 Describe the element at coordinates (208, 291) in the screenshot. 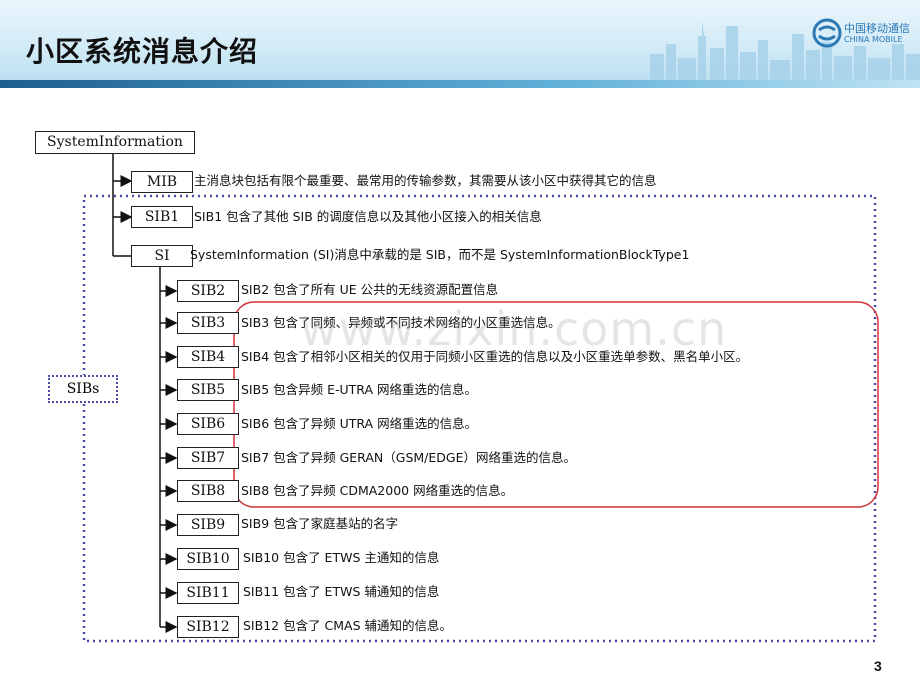

I see `sib2-box: SIB2` at that location.